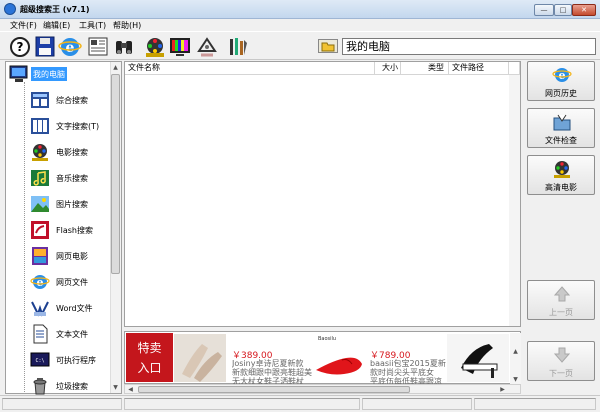 The width and height of the screenshot is (600, 412). I want to click on ad-sale-line2: 入口, so click(149, 368).